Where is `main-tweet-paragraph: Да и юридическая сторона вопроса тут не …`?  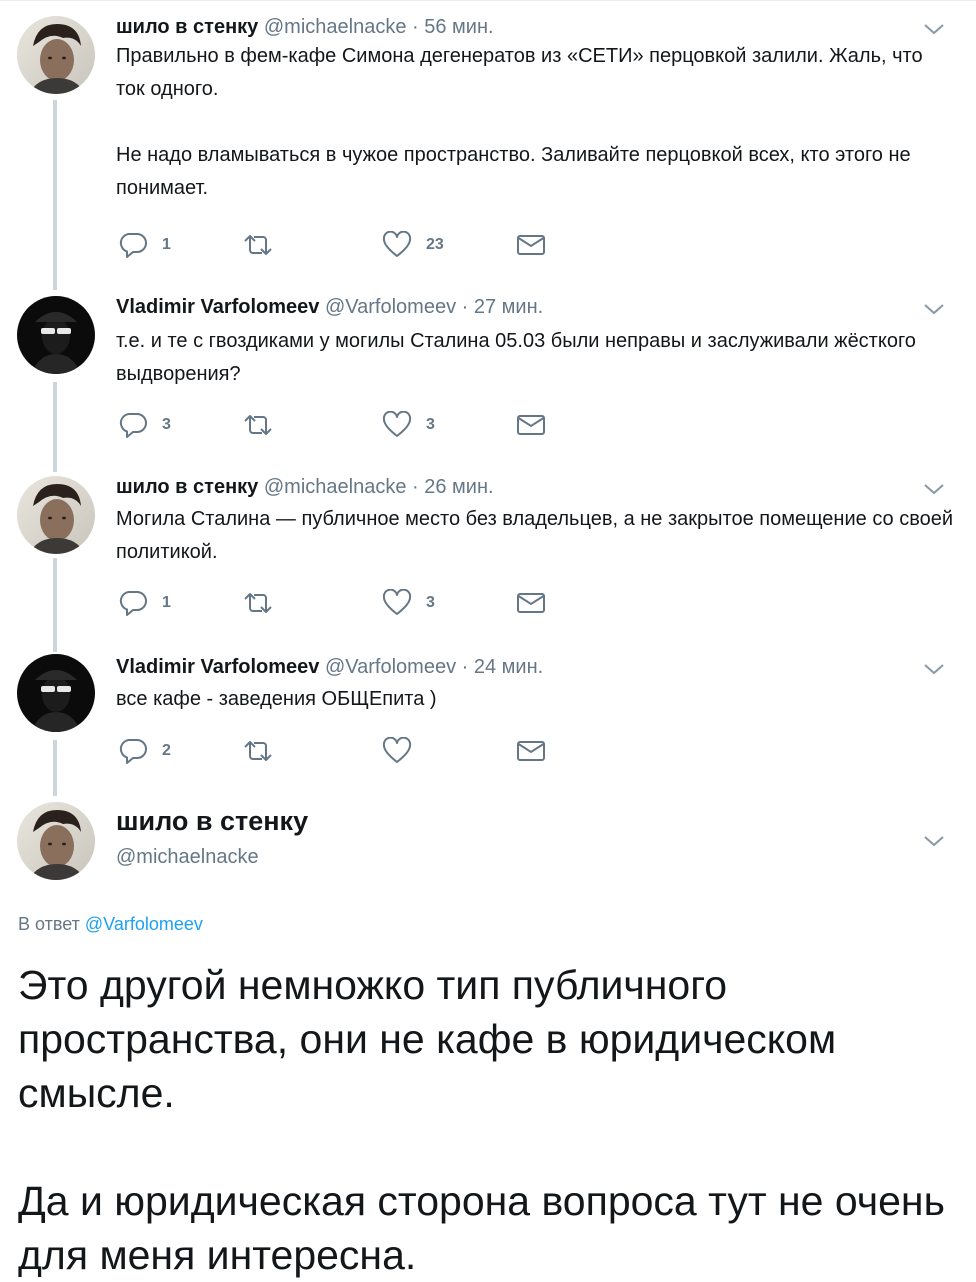 main-tweet-paragraph: Да и юридическая сторона вопроса тут не … is located at coordinates (481, 1228).